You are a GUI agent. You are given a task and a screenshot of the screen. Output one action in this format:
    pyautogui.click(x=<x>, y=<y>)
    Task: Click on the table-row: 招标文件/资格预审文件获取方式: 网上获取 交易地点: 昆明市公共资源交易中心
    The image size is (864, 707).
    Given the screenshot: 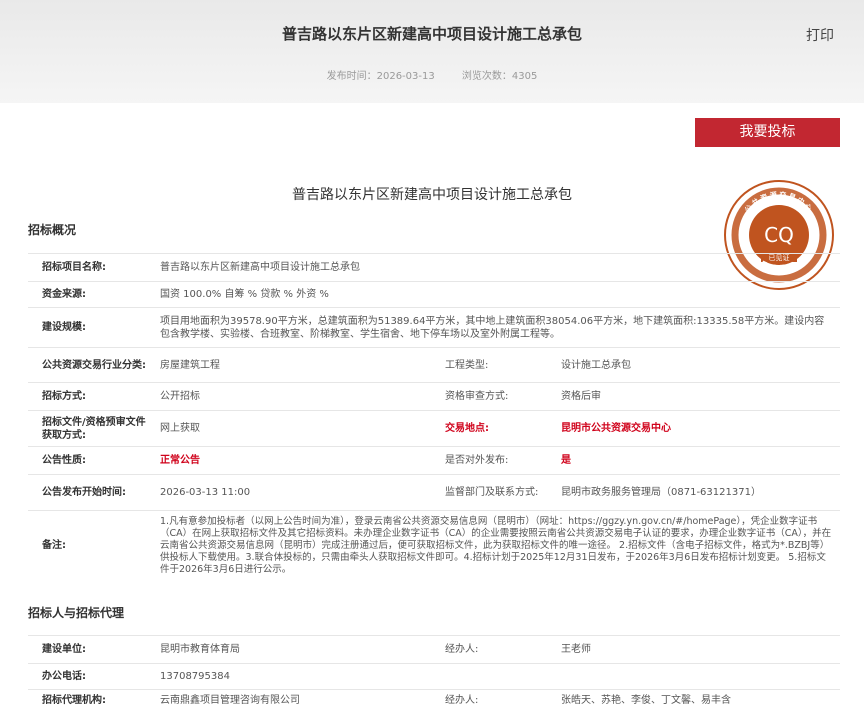 What is the action you would take?
    pyautogui.click(x=434, y=428)
    